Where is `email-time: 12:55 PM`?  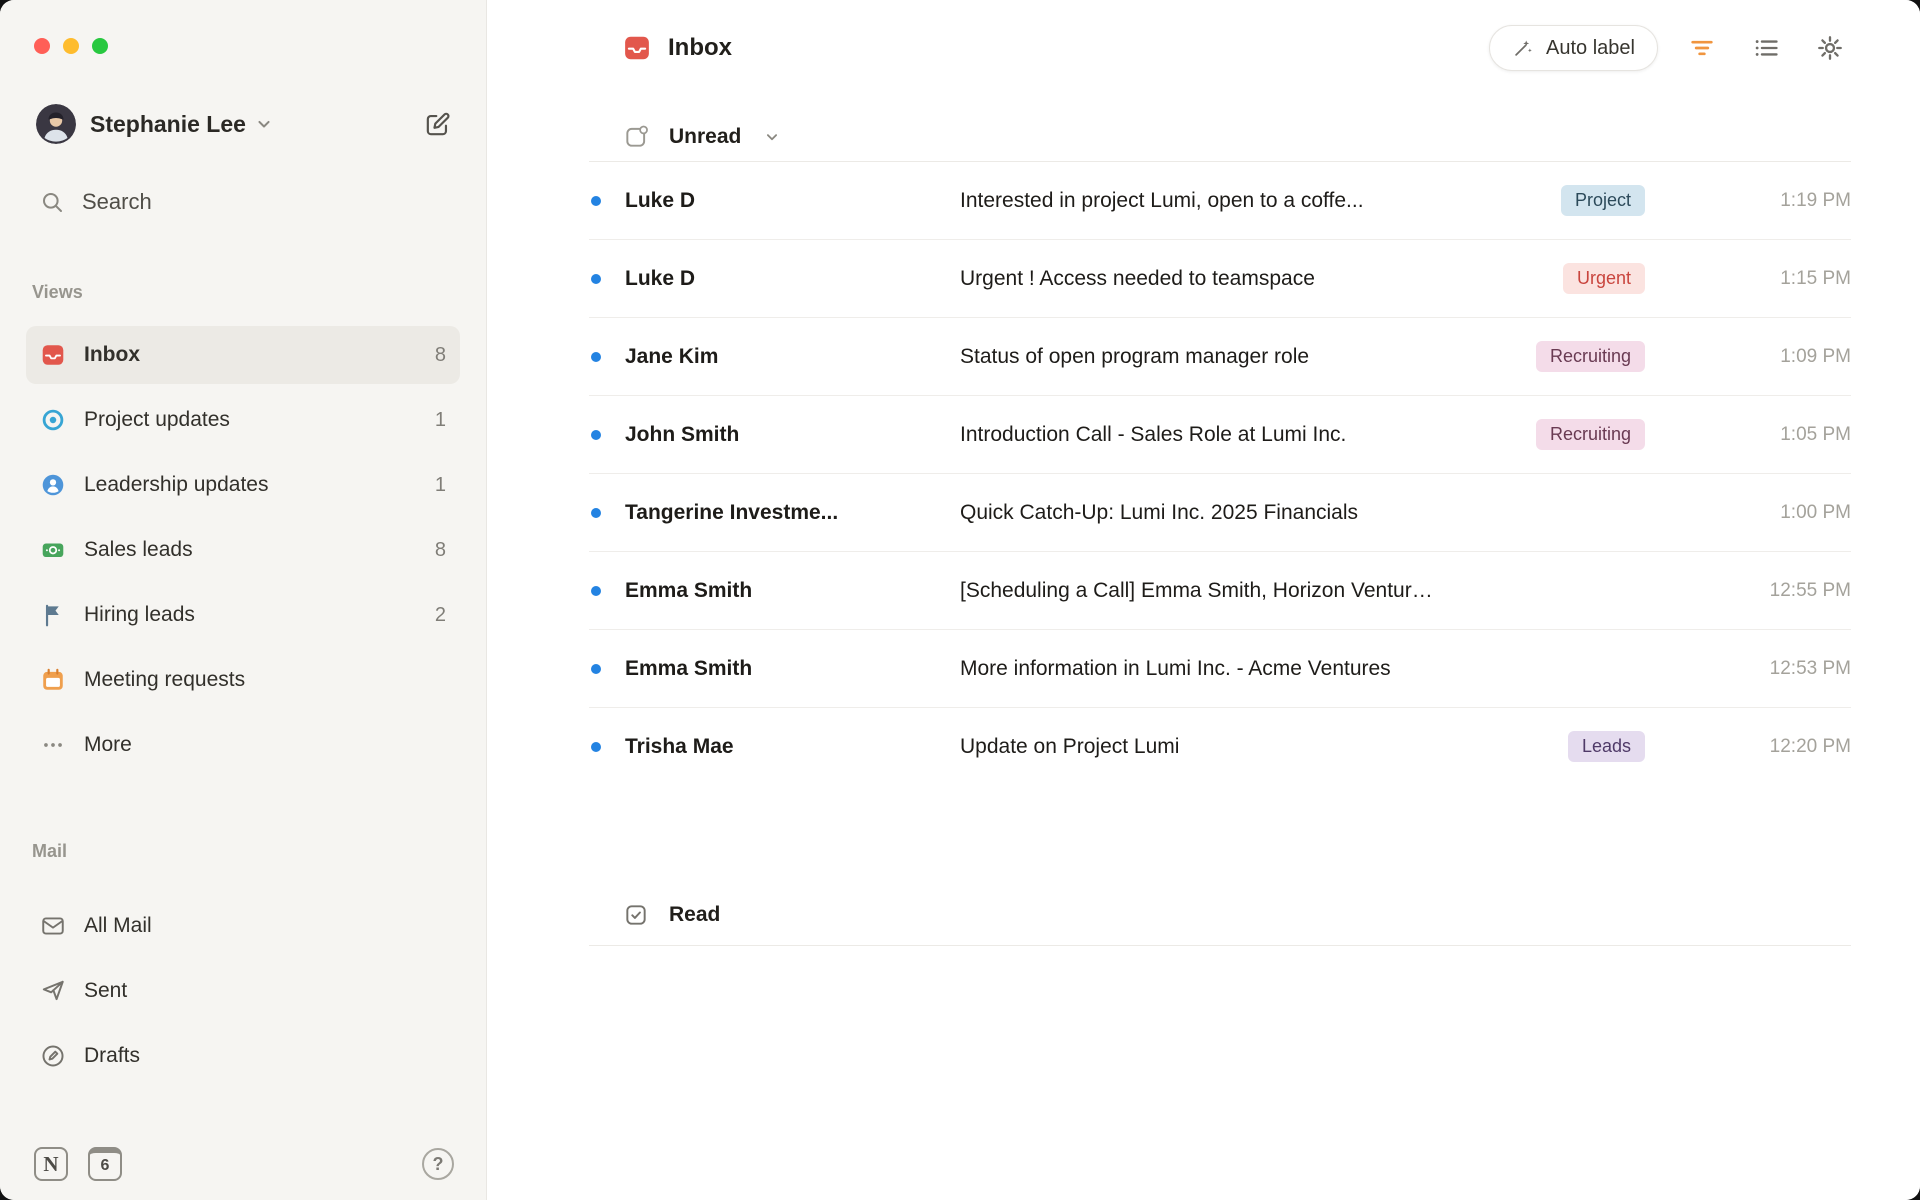
email-time: 12:55 PM is located at coordinates (1810, 590).